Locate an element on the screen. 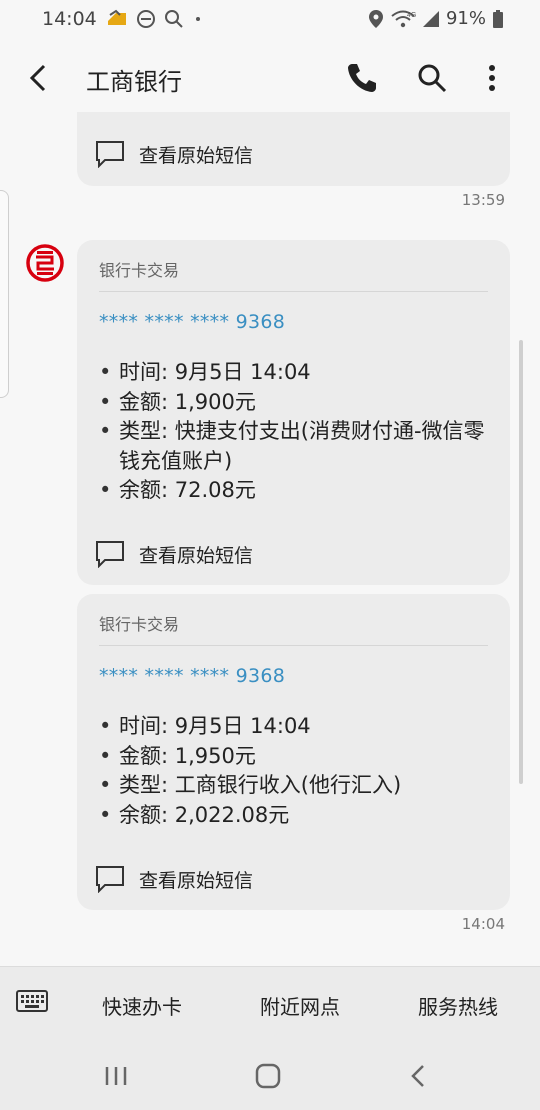 The image size is (540, 1110). back-chevron-icon is located at coordinates (417, 1076).